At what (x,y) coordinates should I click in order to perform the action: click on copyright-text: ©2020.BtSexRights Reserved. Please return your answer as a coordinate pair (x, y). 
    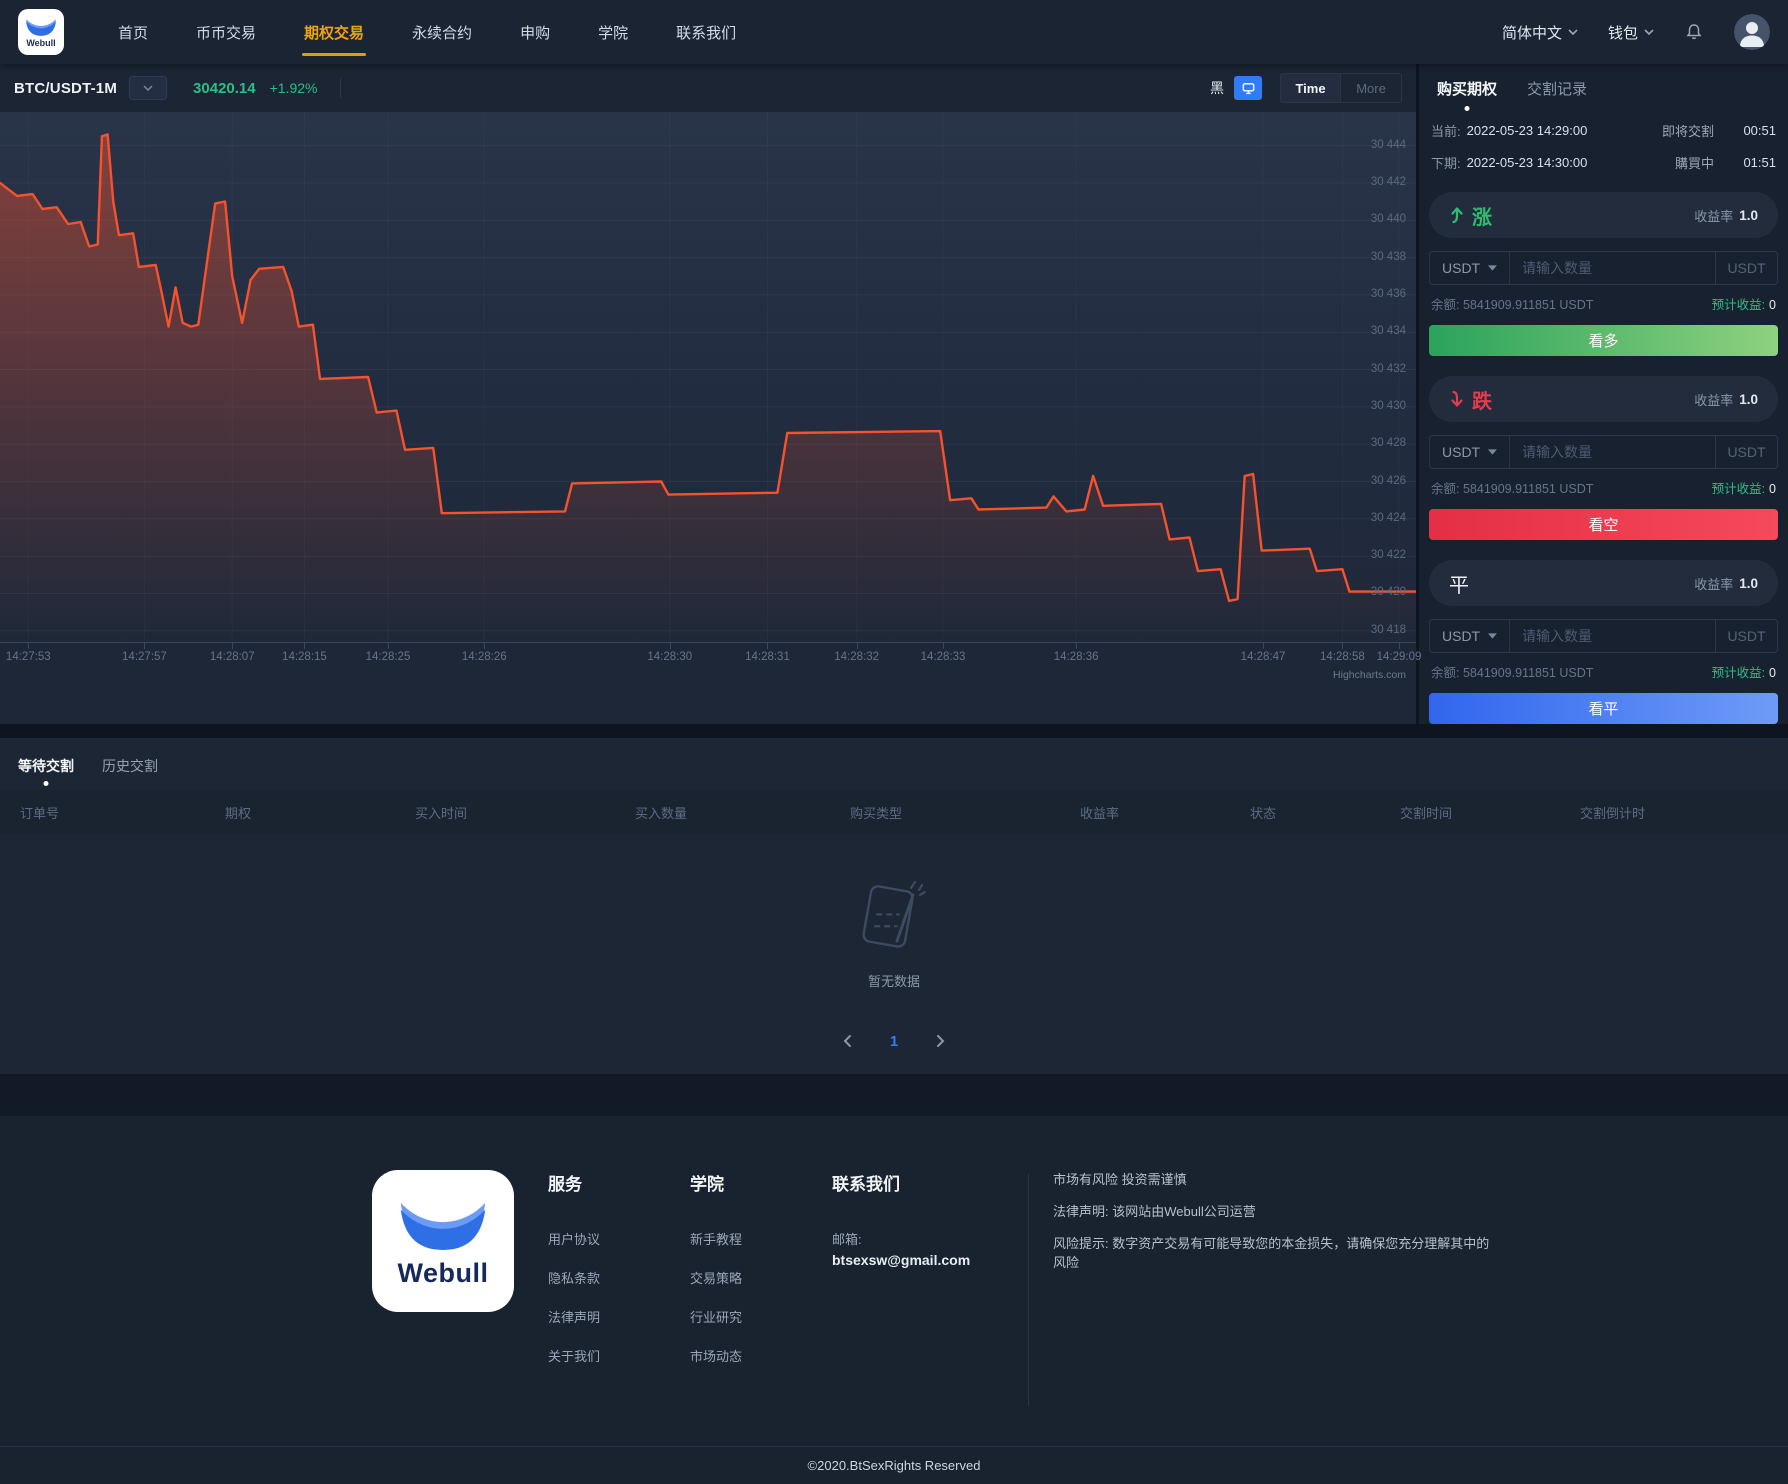
    Looking at the image, I should click on (894, 1465).